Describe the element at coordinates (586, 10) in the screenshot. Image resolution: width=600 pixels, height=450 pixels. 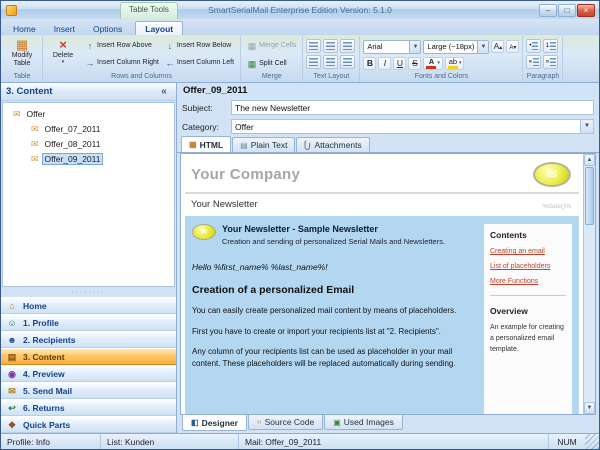
I see `close-button: ×` at that location.